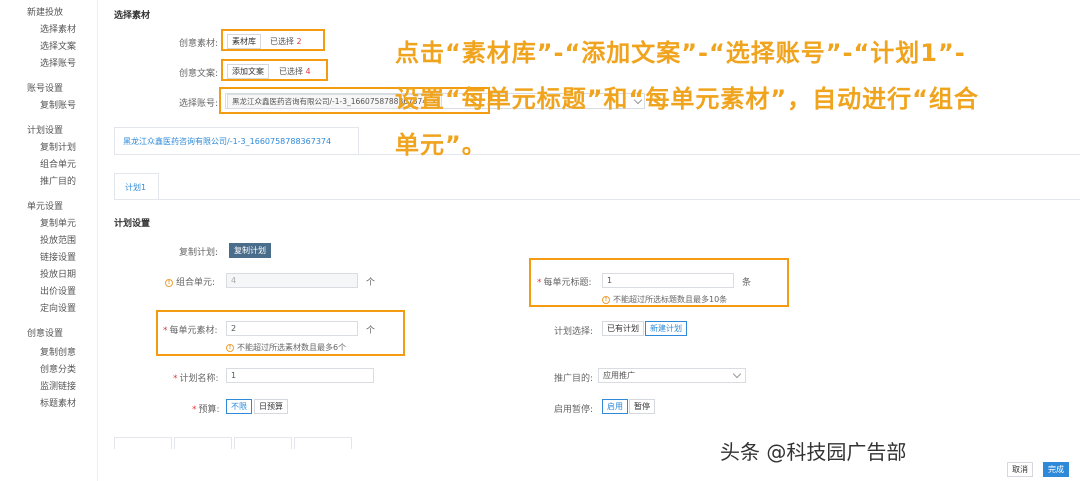  What do you see at coordinates (227, 141) in the screenshot?
I see `account-tab-label: 黑龙江众鑫医药咨询有限公司/-1-3_1660758788367374` at bounding box center [227, 141].